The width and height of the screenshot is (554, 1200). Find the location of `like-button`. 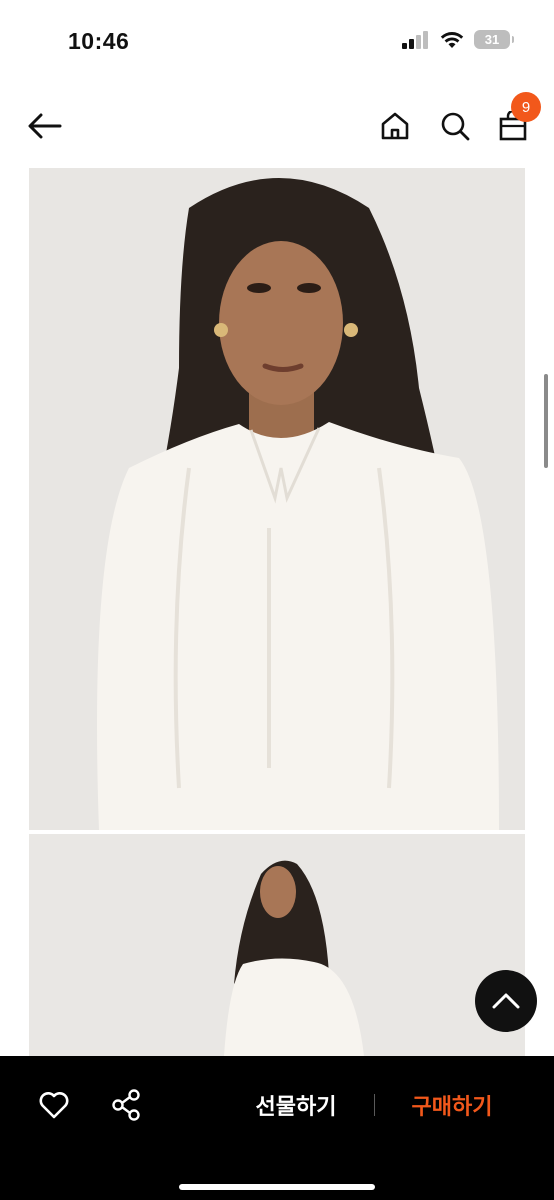

like-button is located at coordinates (54, 1105).